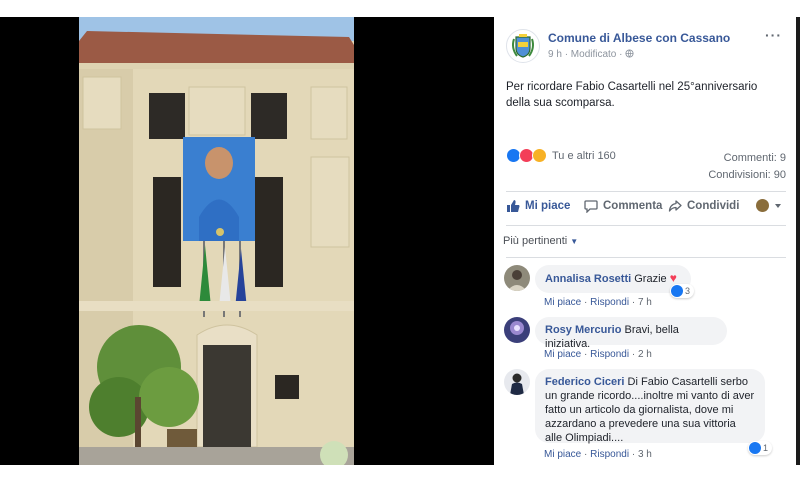  I want to click on share-label: Condividi, so click(713, 206).